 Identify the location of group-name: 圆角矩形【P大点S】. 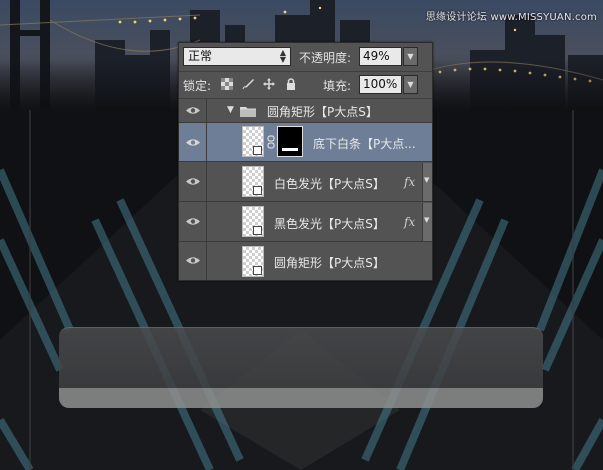
(322, 112).